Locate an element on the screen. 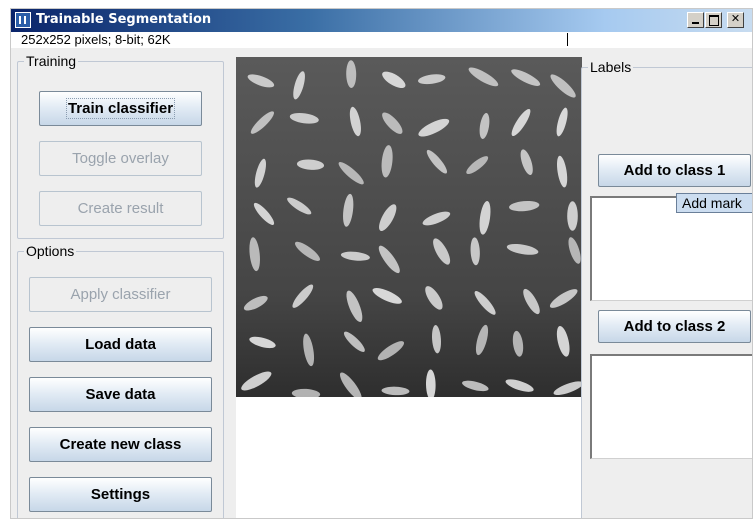 The height and width of the screenshot is (519, 753). add-to-class-2-label: Add to class 2 is located at coordinates (674, 326).